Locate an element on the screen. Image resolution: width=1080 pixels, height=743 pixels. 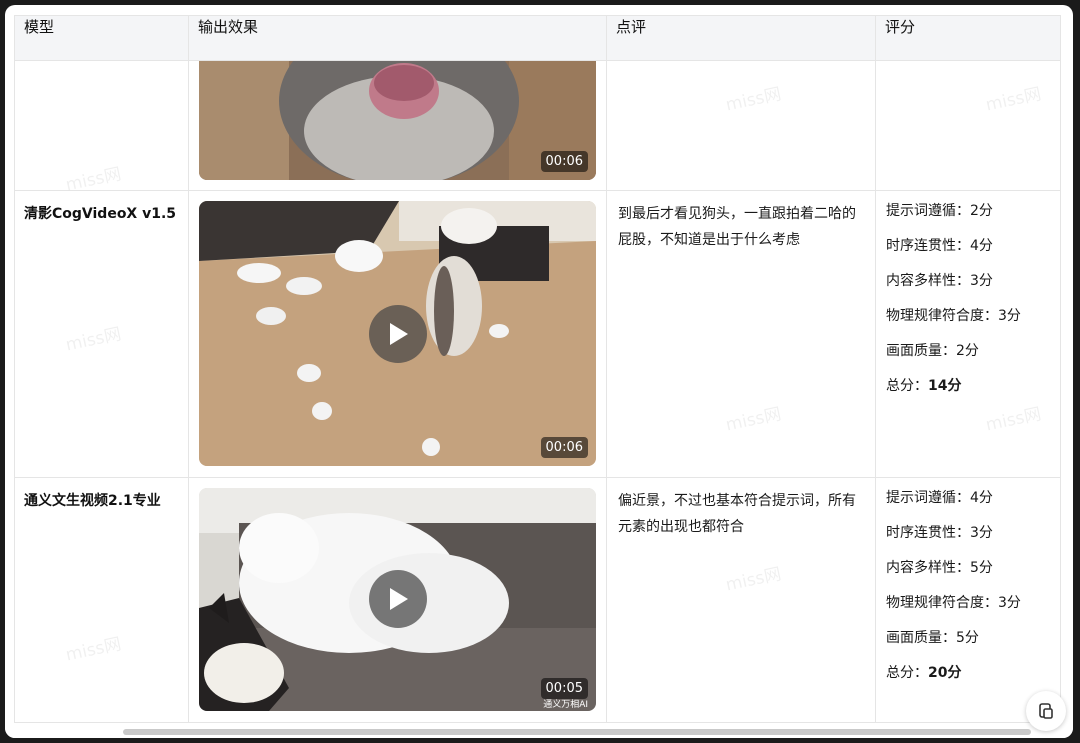
video-cell: 00:06 is located at coordinates (397, 125).